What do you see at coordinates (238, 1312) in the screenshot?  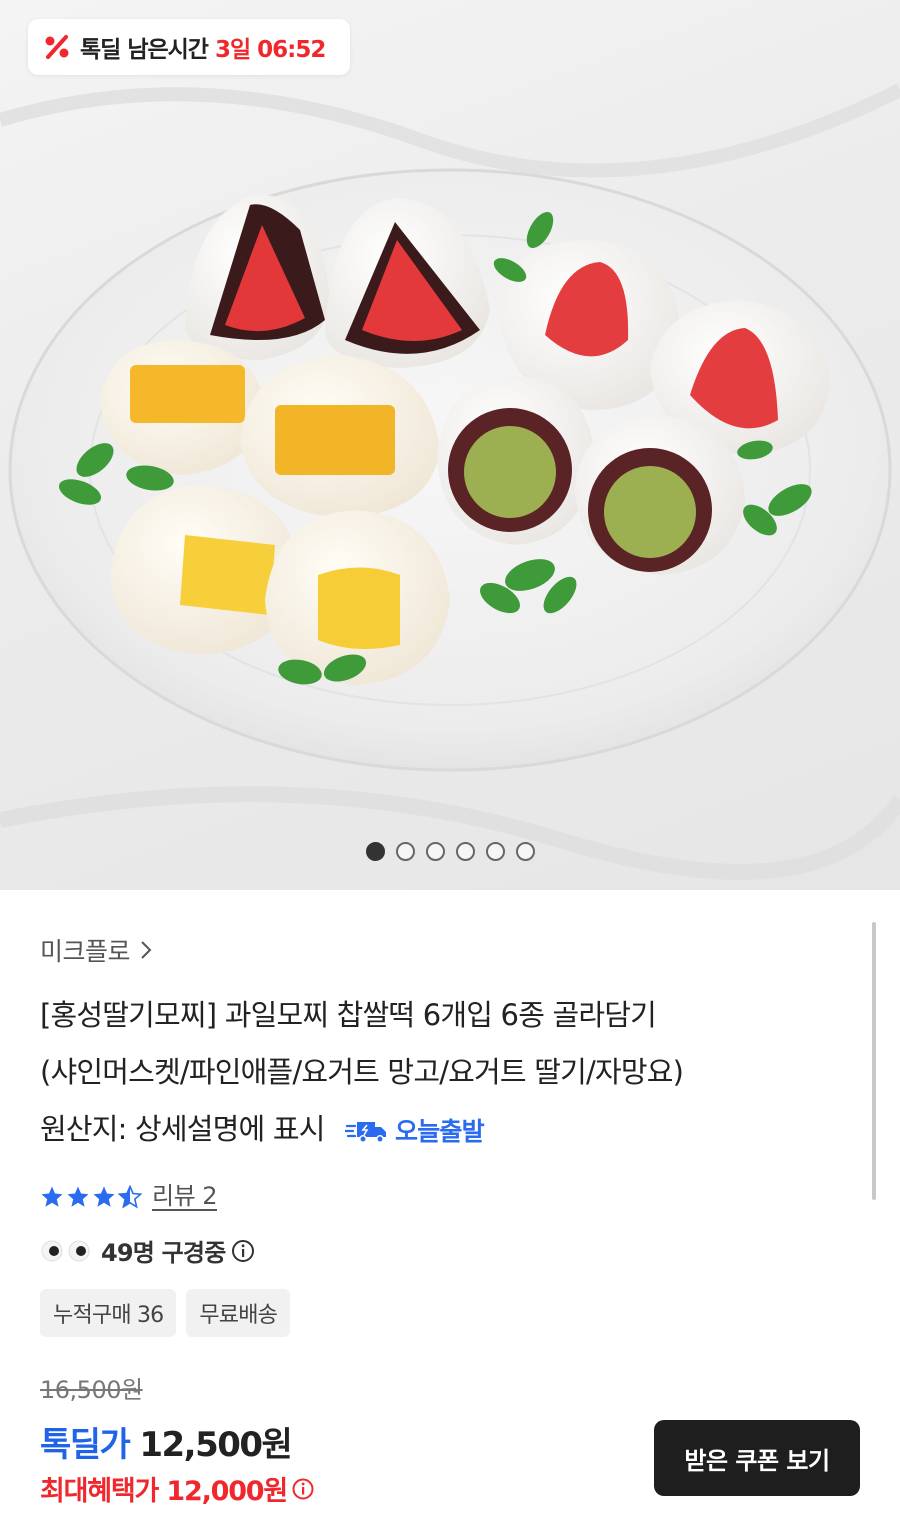 I see `chip-free-shipping: 무료배송` at bounding box center [238, 1312].